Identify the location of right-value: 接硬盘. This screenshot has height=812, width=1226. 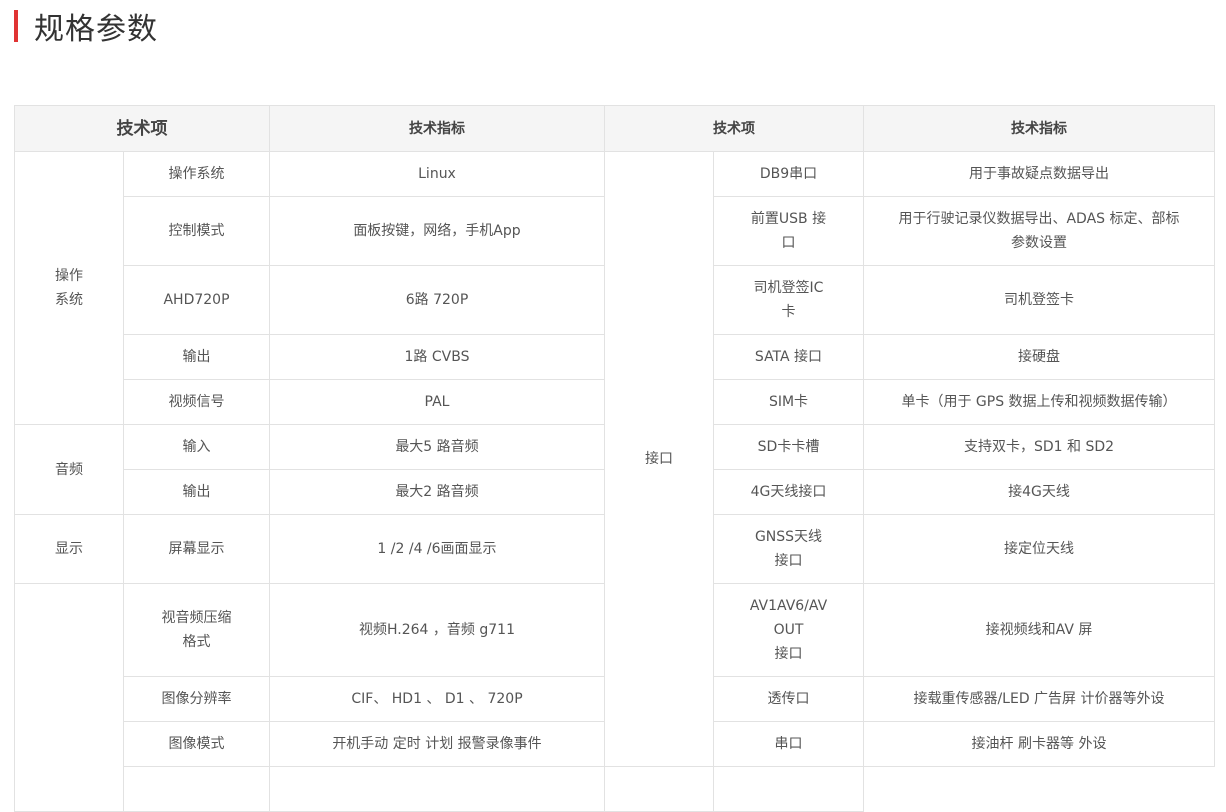
(1039, 357).